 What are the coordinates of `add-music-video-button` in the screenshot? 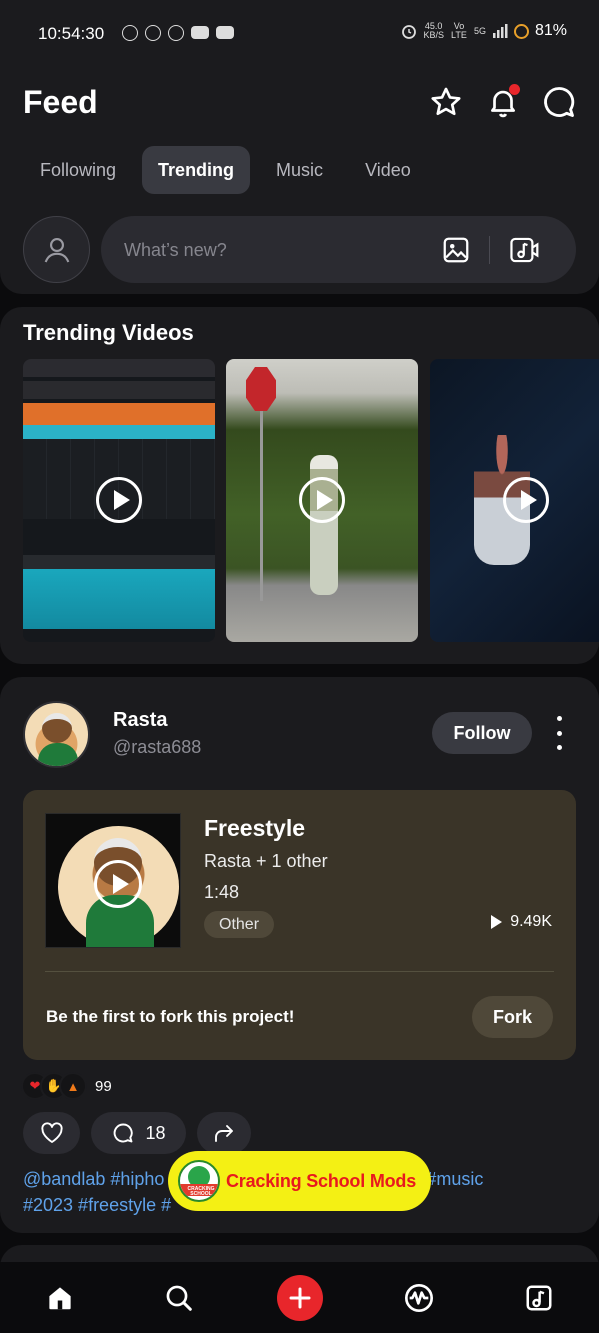 It's located at (525, 250).